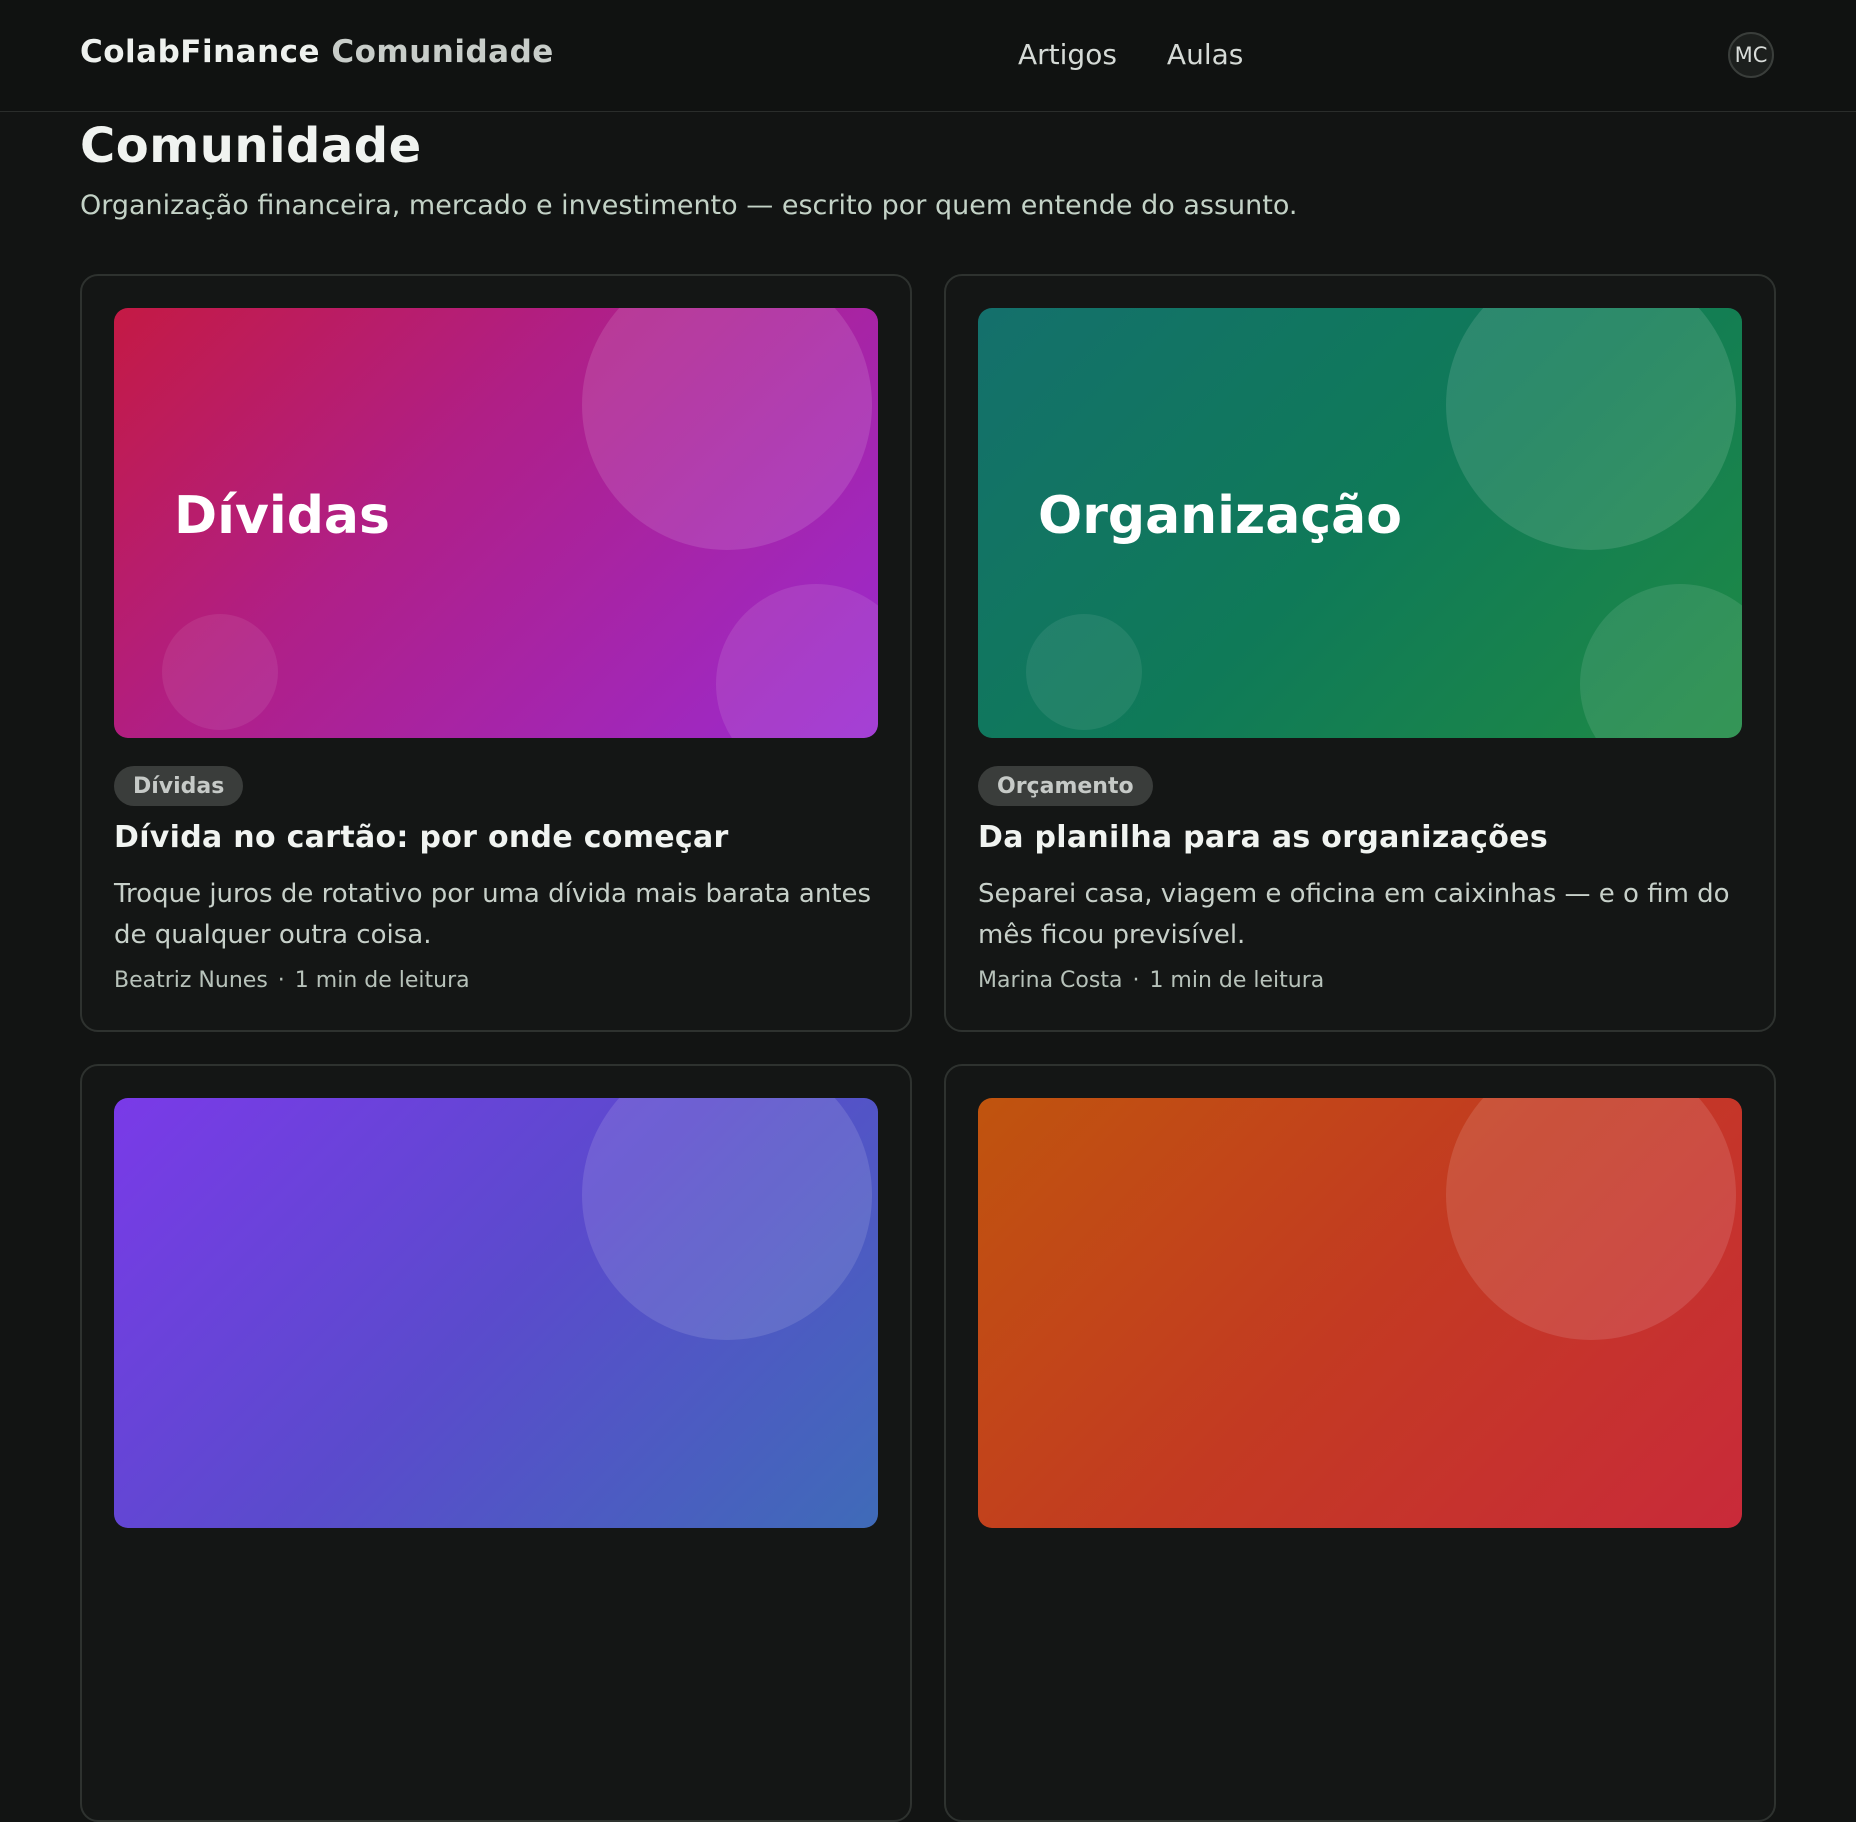  I want to click on article-cover-image: Organização, so click(1360, 523).